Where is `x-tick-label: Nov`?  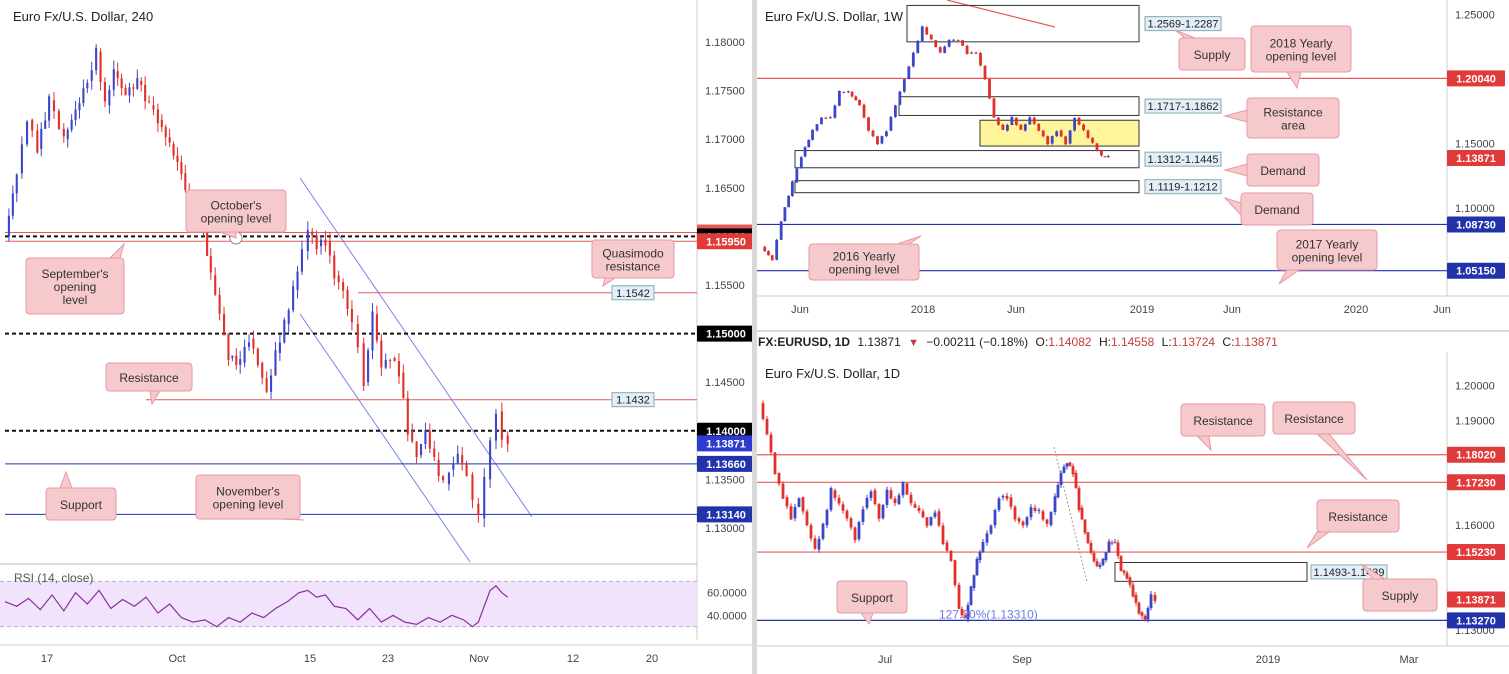
x-tick-label: Nov is located at coordinates (479, 659).